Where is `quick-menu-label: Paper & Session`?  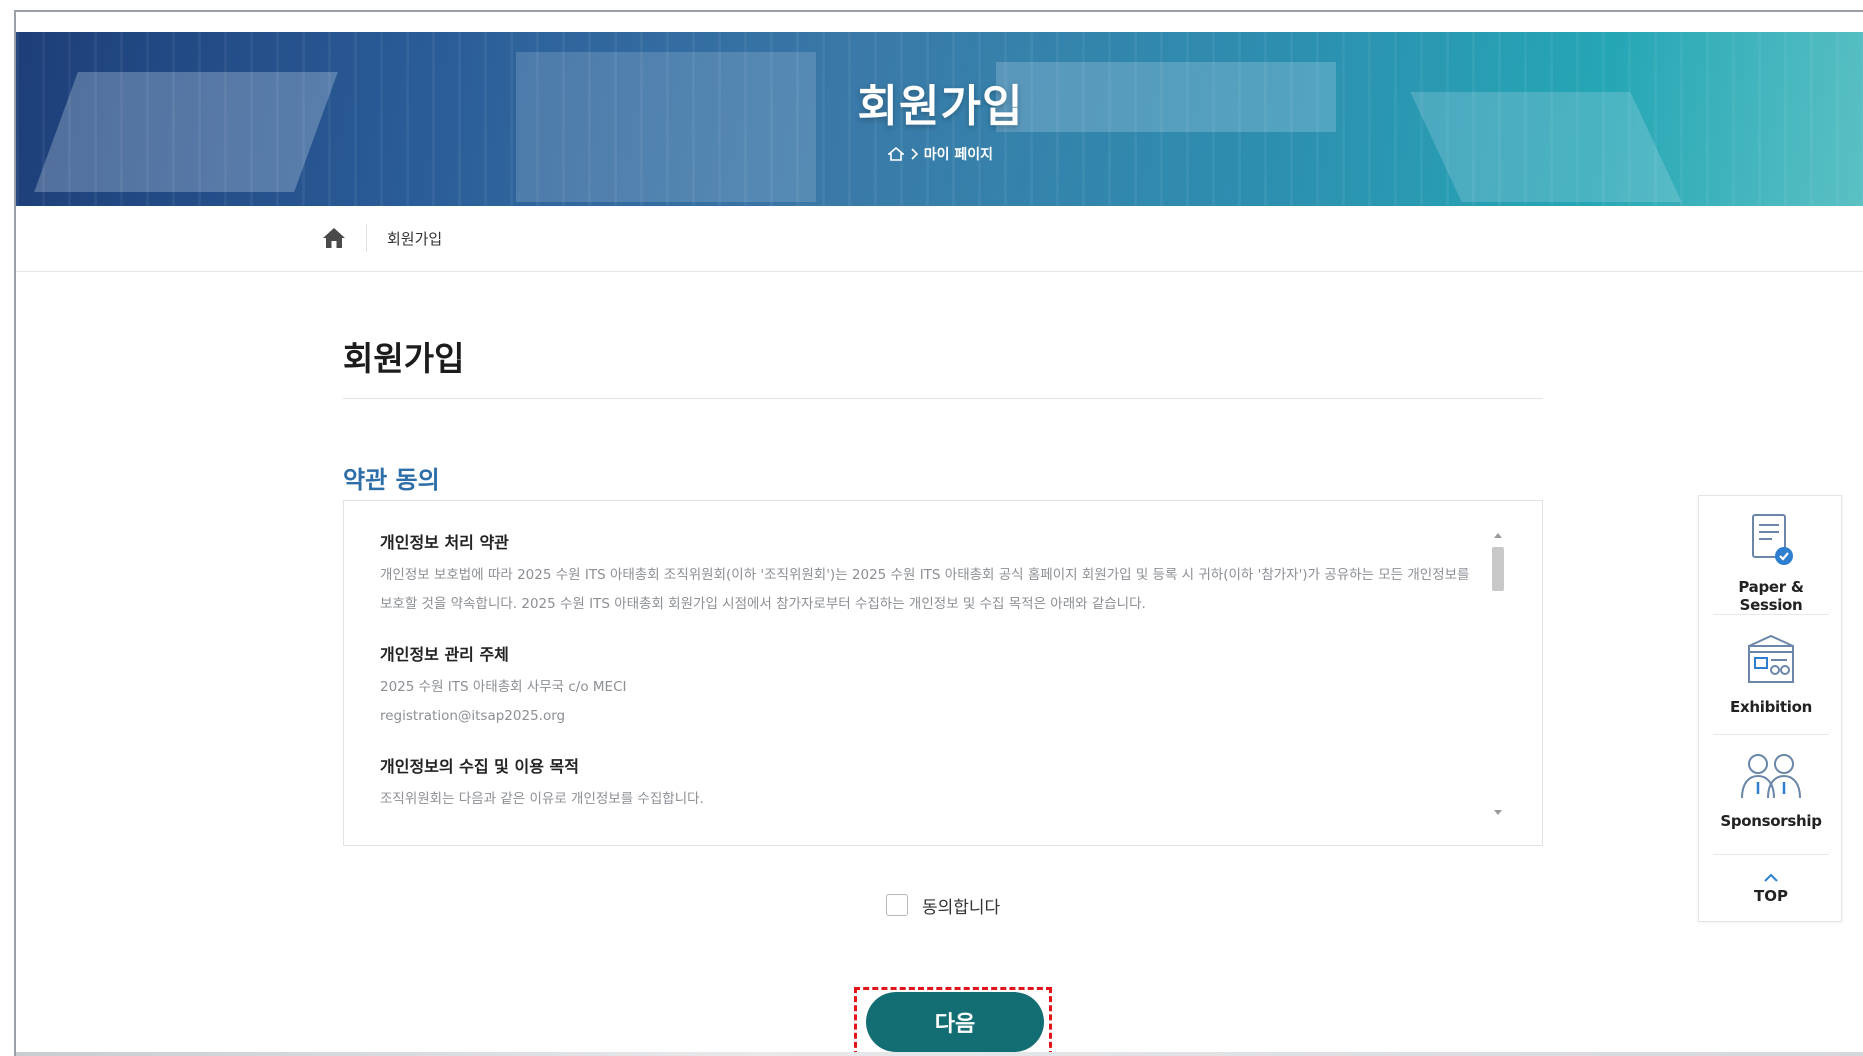
quick-menu-label: Paper & Session is located at coordinates (1771, 596).